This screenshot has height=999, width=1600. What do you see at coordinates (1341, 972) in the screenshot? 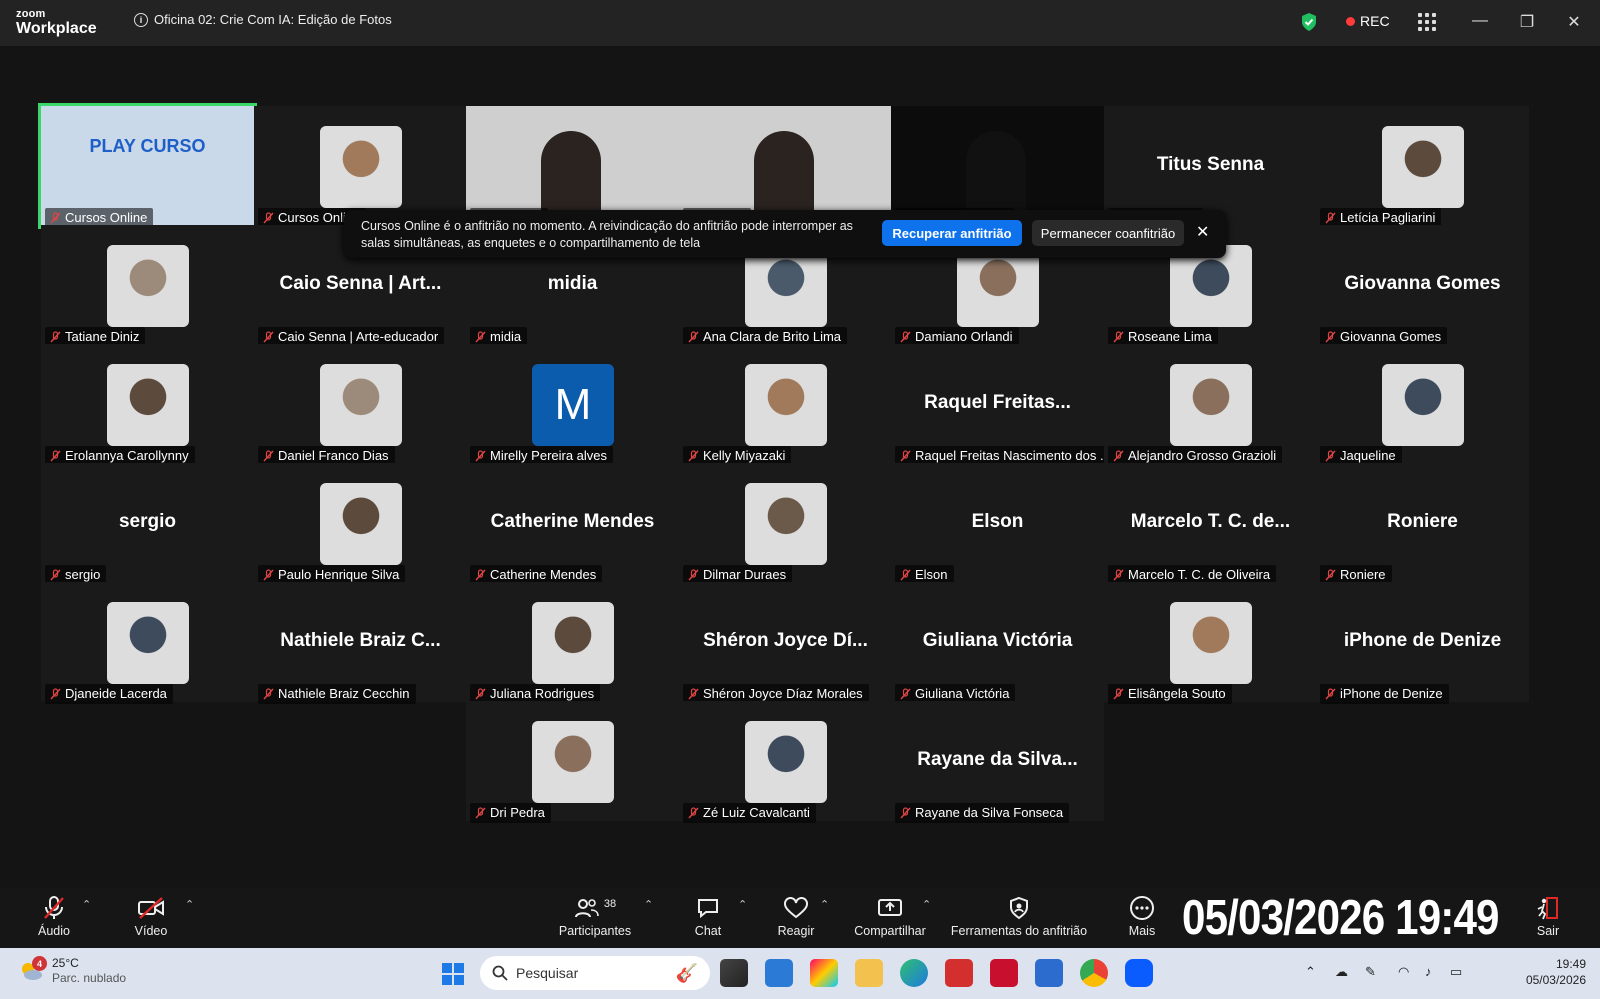
I see `onedrive-icon: ☁` at bounding box center [1341, 972].